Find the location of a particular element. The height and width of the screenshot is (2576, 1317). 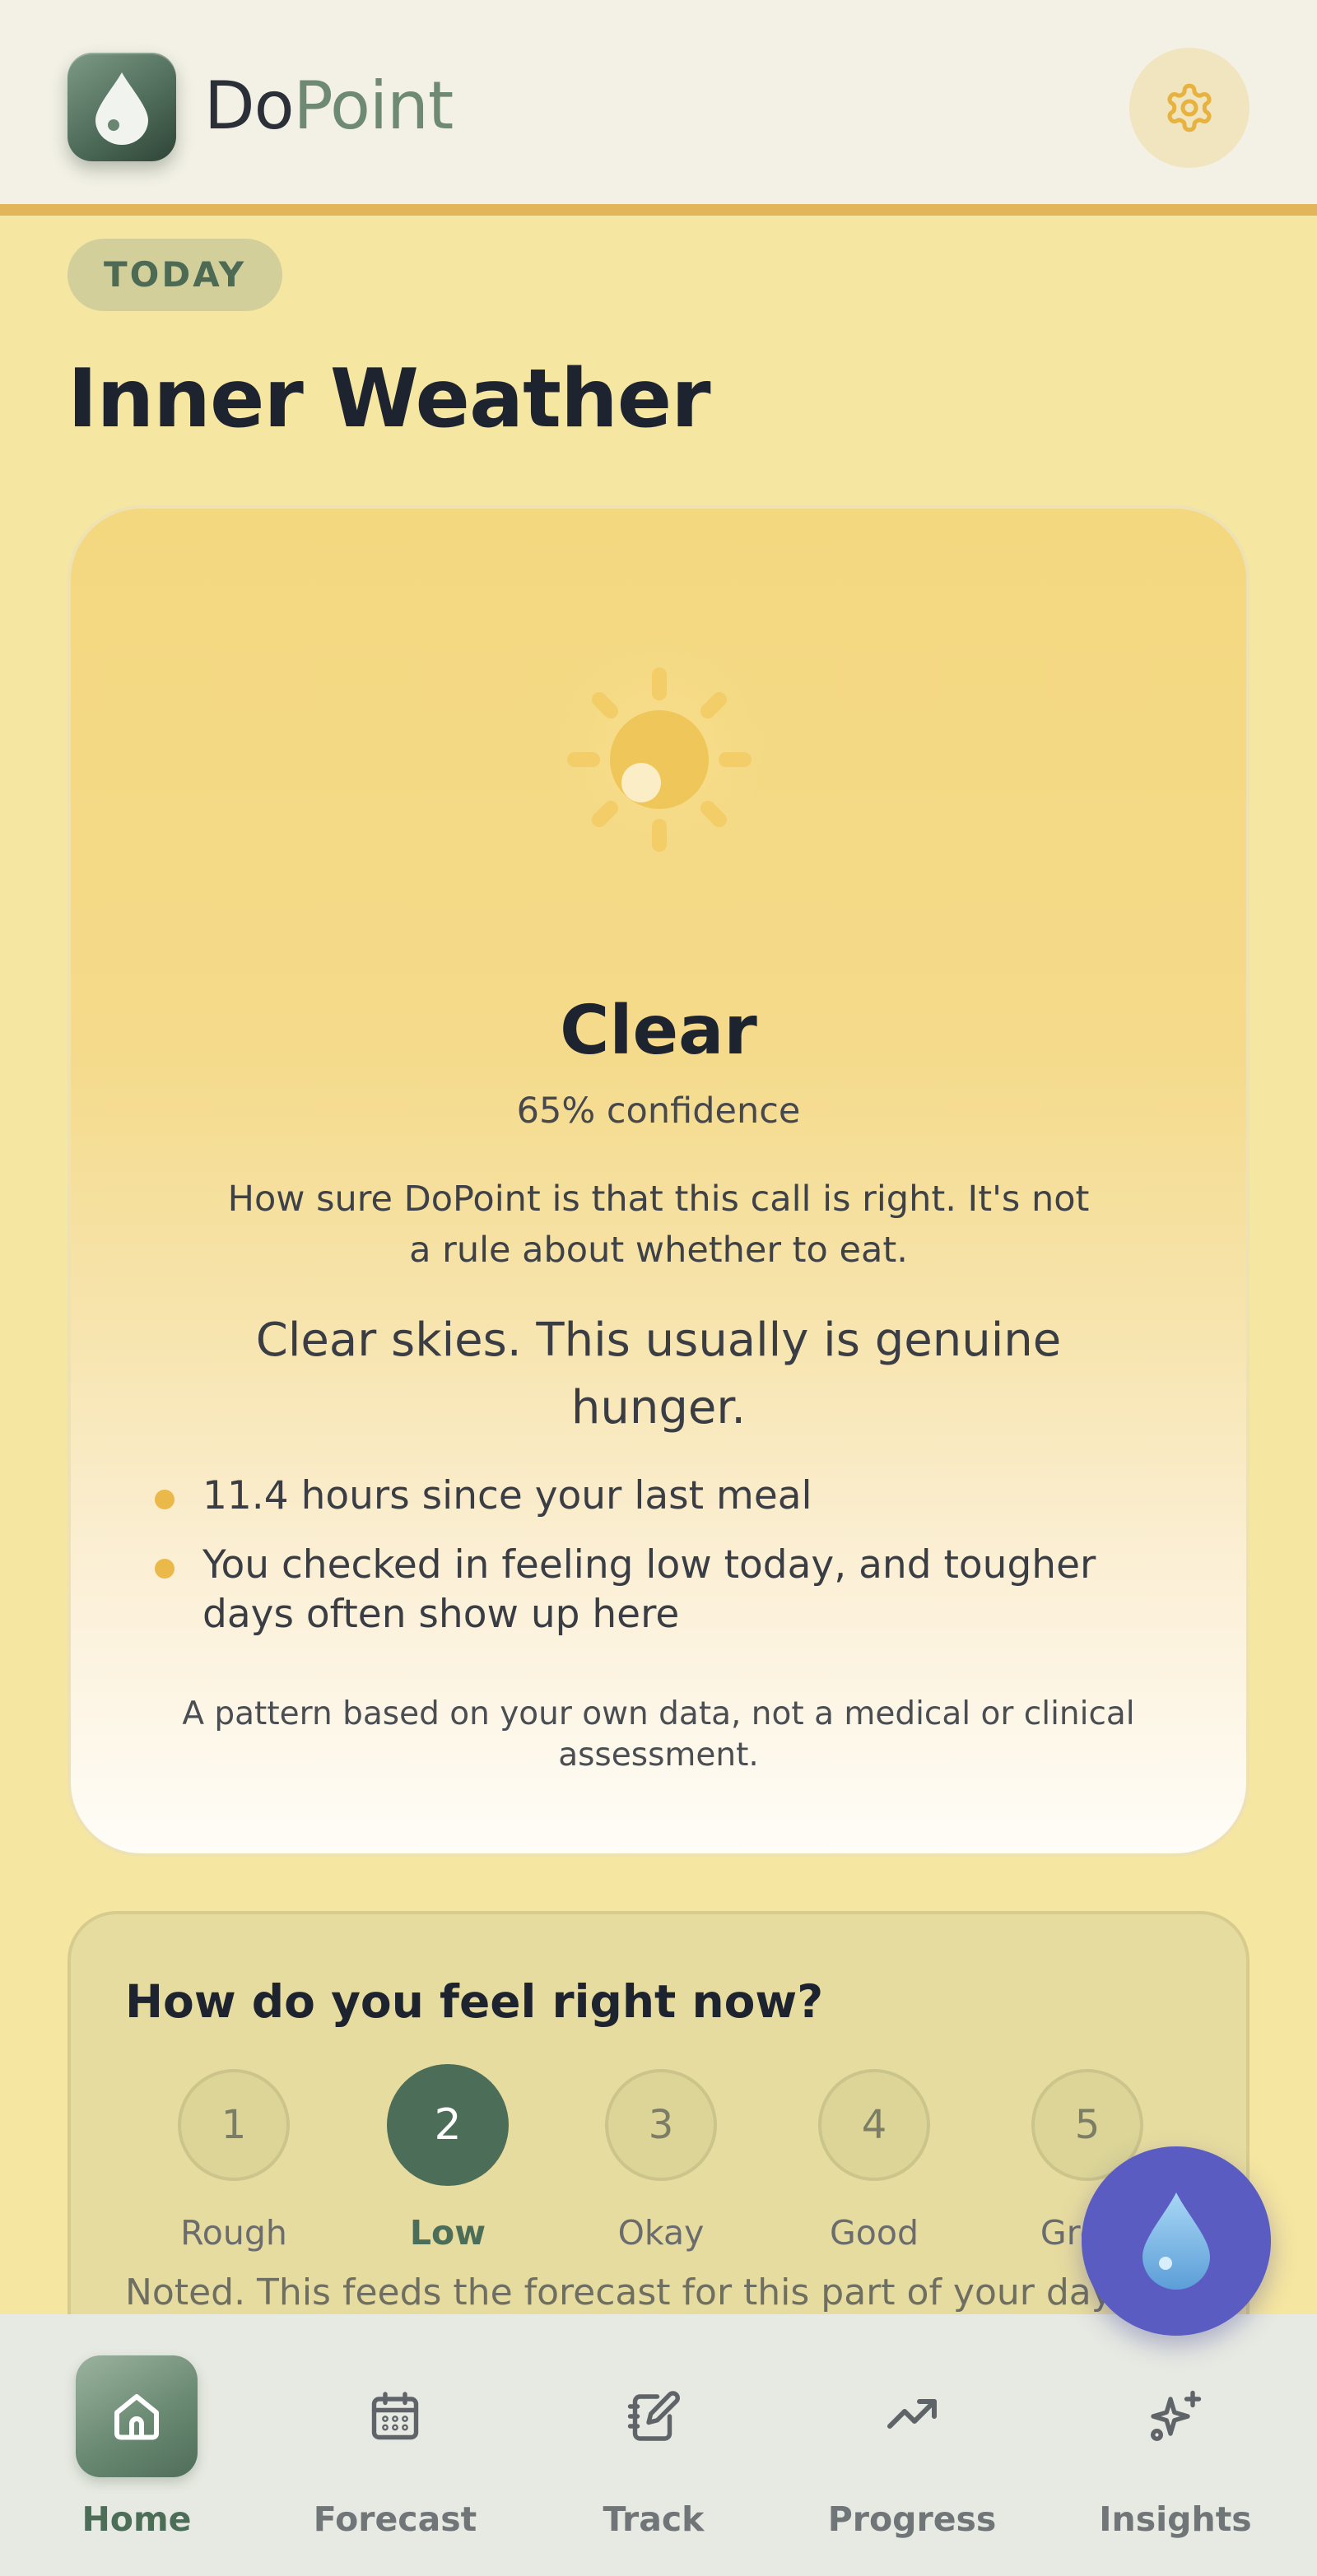

forecast-condition: Clear is located at coordinates (658, 1031).